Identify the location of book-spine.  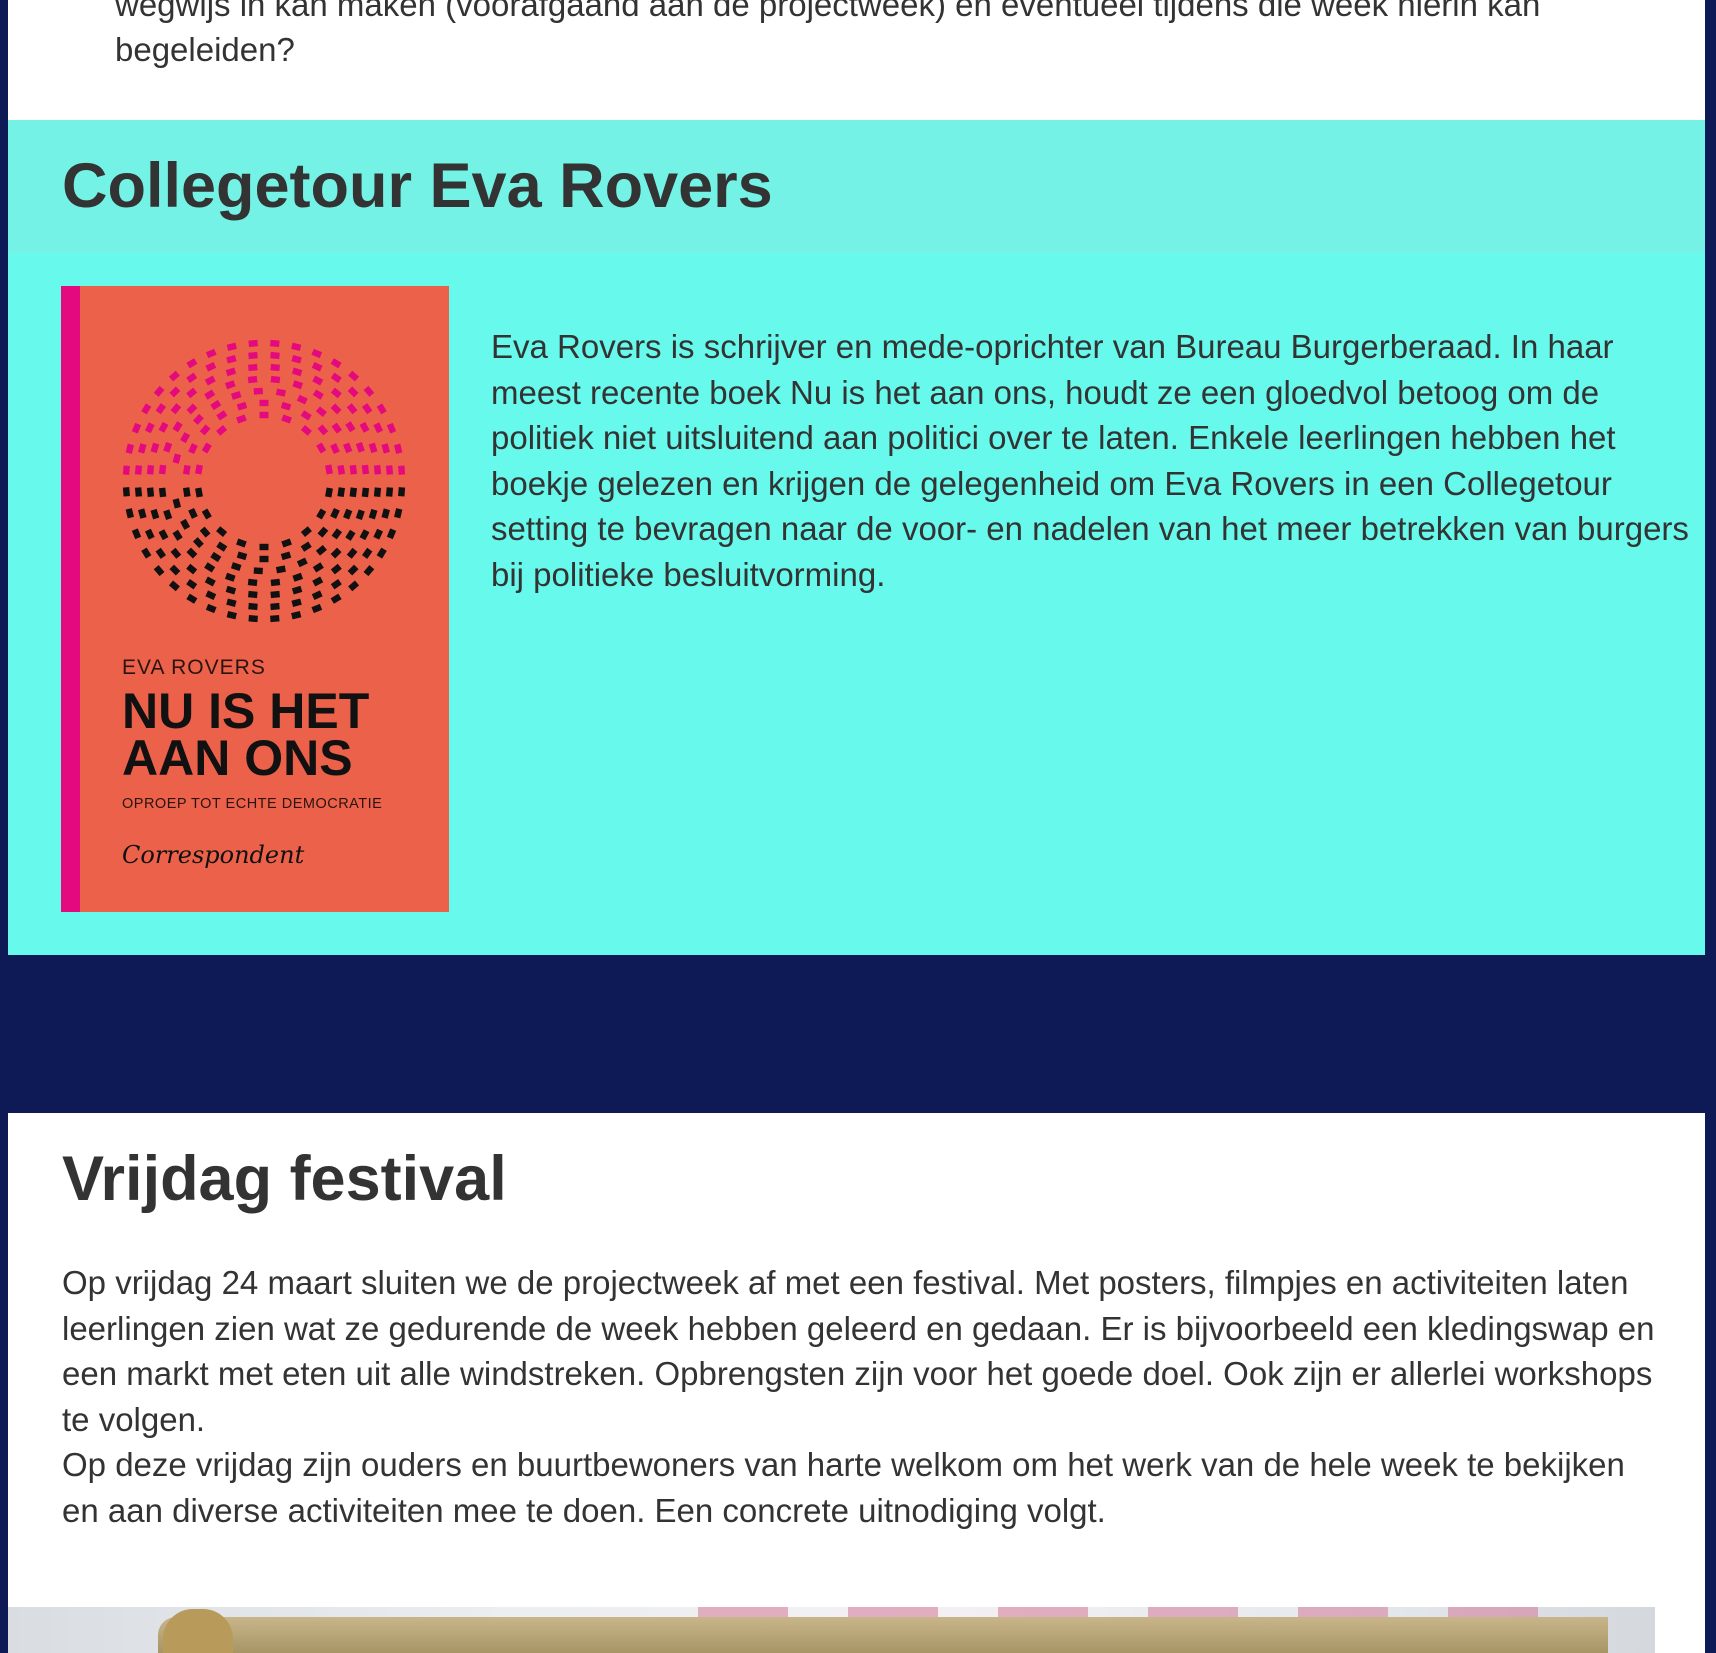
(70, 599).